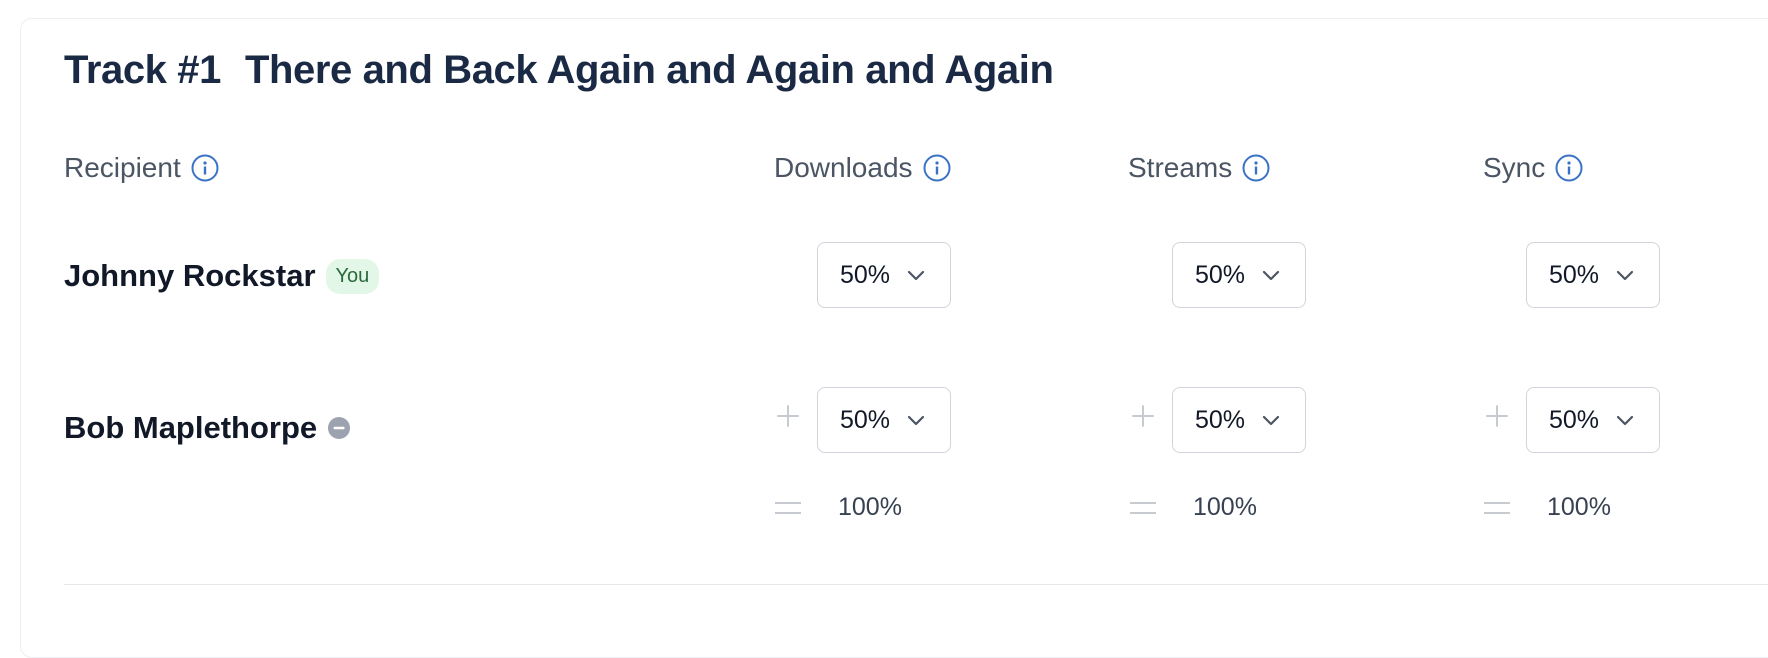 The image size is (1768, 658). Describe the element at coordinates (339, 428) in the screenshot. I see `remove-icon` at that location.